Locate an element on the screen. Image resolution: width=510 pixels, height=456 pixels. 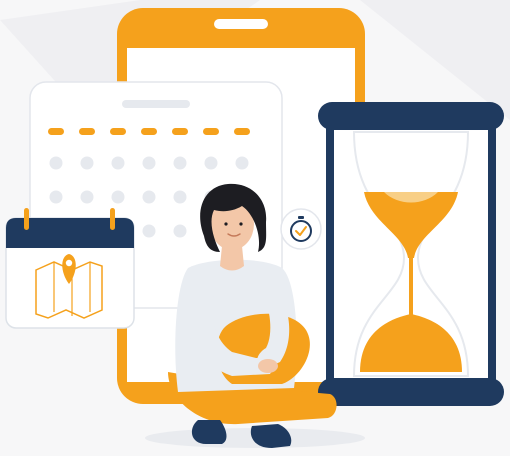
hourglass-top-cap is located at coordinates (411, 116).